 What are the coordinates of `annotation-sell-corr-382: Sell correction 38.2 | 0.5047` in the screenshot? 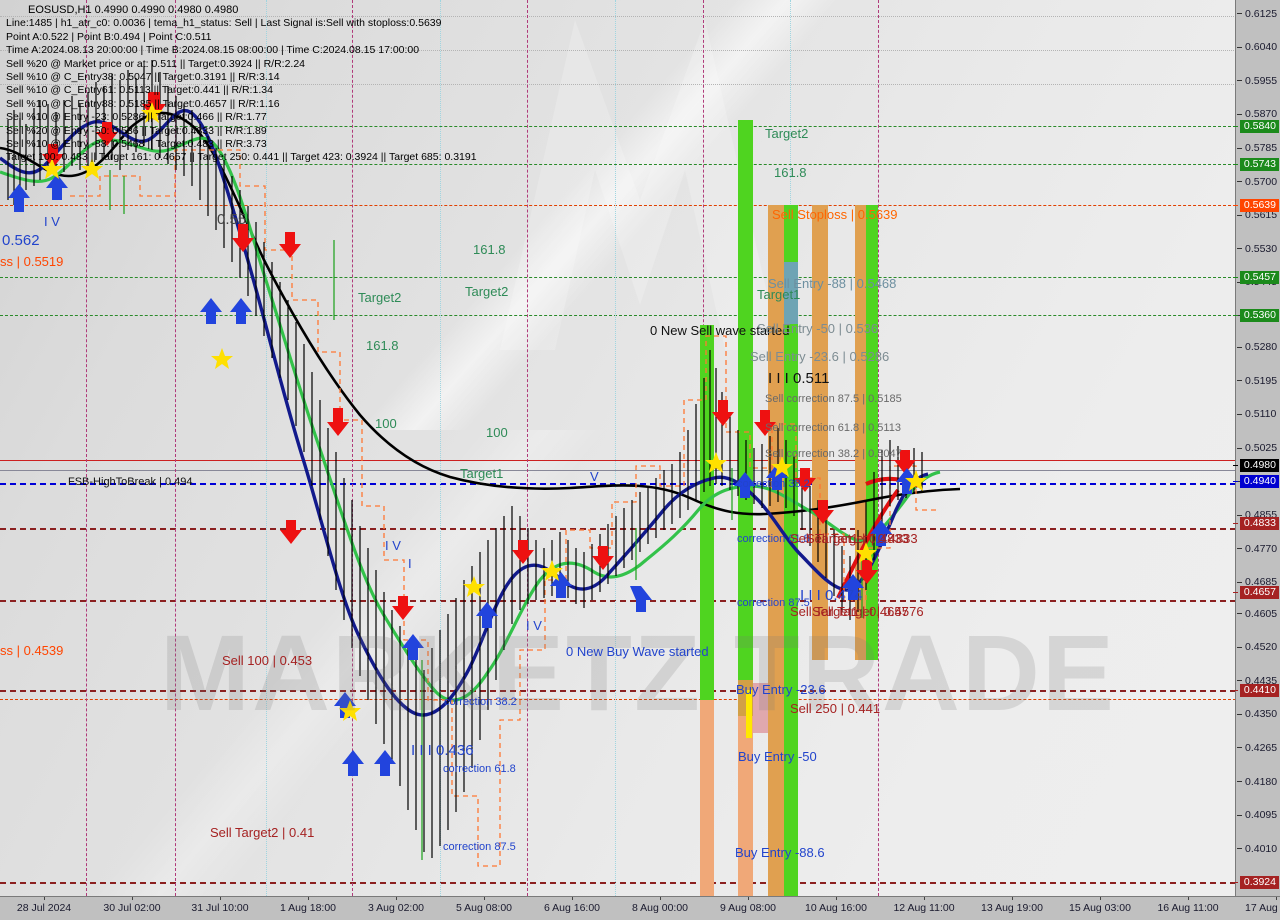 It's located at (833, 454).